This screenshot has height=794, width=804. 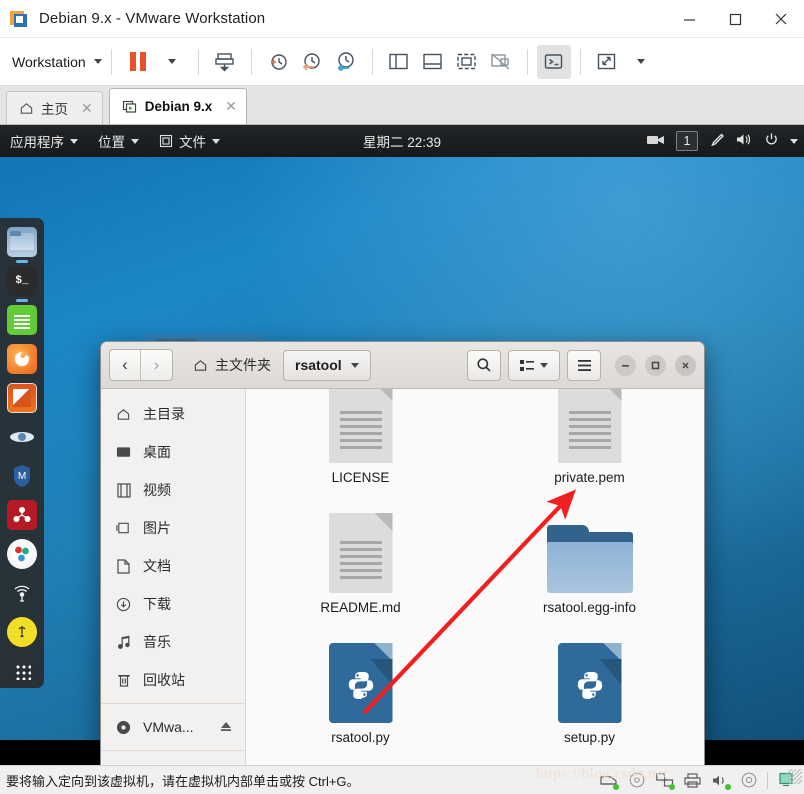 What do you see at coordinates (22, 359) in the screenshot?
I see `dock-item-firefox` at bounding box center [22, 359].